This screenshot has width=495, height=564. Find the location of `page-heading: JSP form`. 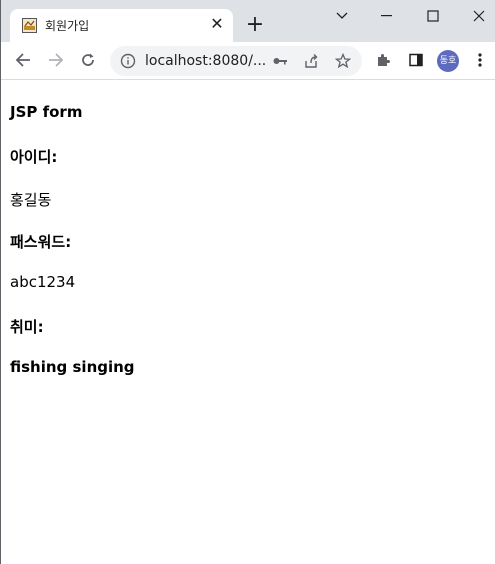

page-heading: JSP form is located at coordinates (46, 112).